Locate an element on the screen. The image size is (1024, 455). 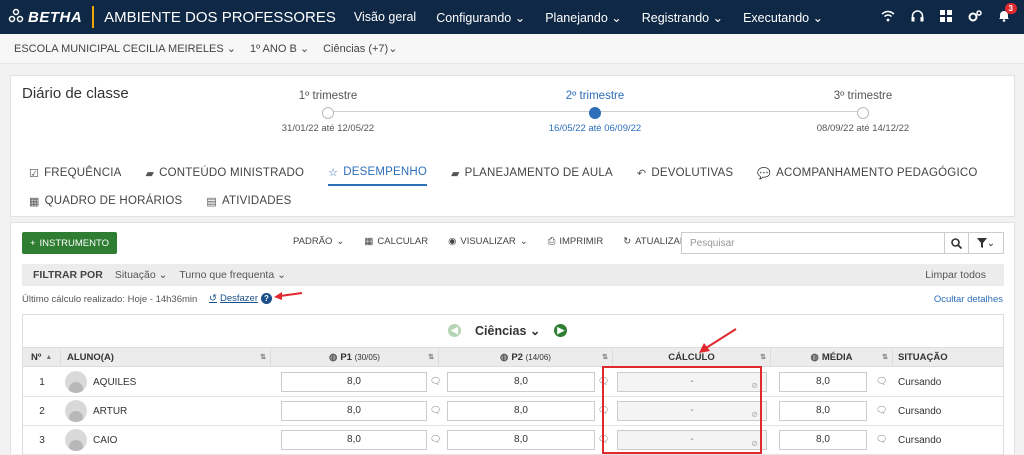
term-3: 3º trimestre 08/09/22 até 14/12/22 is located at coordinates (863, 112).